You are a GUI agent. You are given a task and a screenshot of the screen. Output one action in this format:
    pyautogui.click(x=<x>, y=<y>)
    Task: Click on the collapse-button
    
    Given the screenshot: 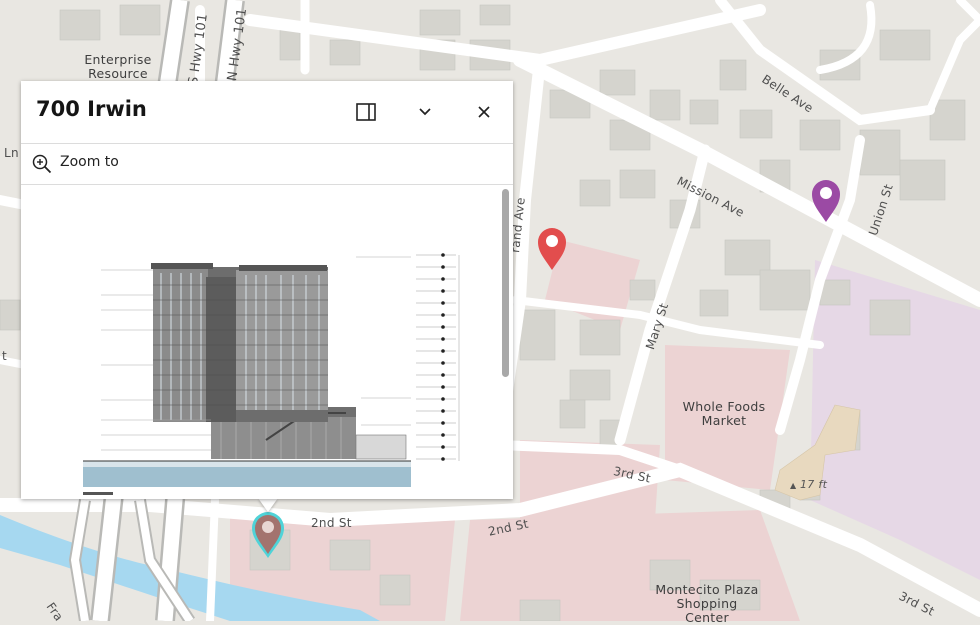 What is the action you would take?
    pyautogui.click(x=425, y=112)
    